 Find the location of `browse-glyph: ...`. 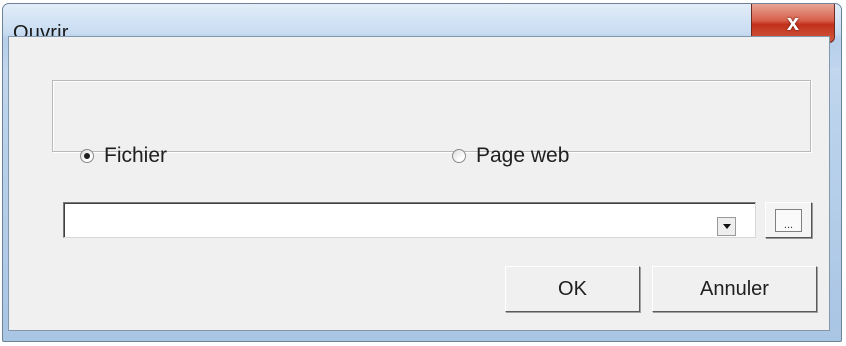

browse-glyph: ... is located at coordinates (788, 225).